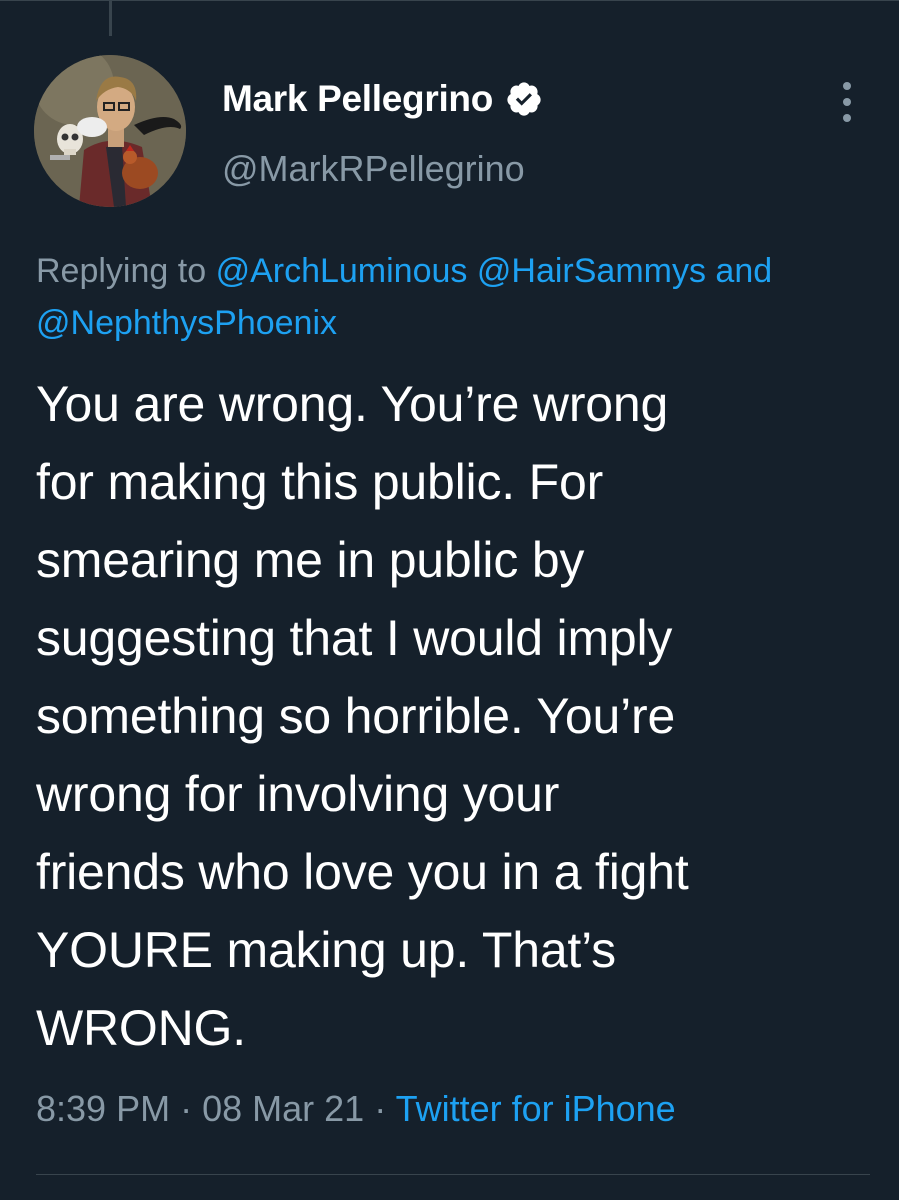 The width and height of the screenshot is (899, 1200). I want to click on tweet-date: 08 Mar 21, so click(283, 1108).